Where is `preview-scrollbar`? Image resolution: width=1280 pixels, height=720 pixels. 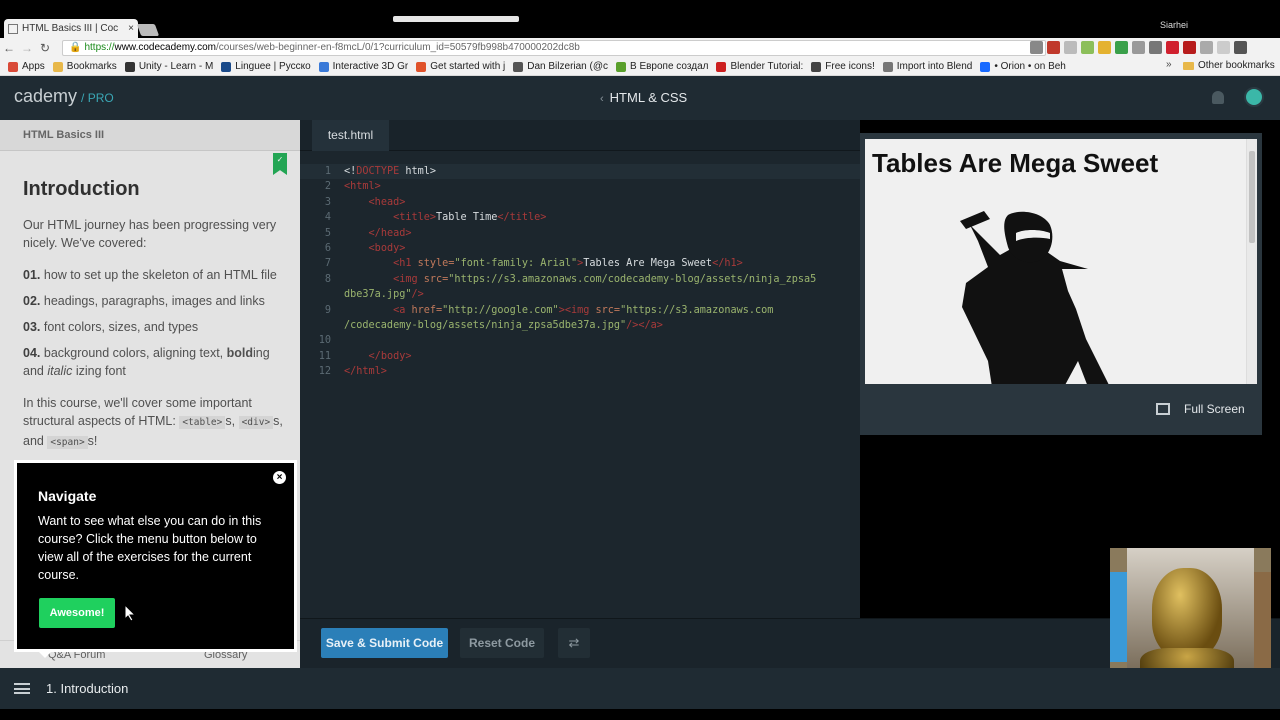 preview-scrollbar is located at coordinates (1251, 261).